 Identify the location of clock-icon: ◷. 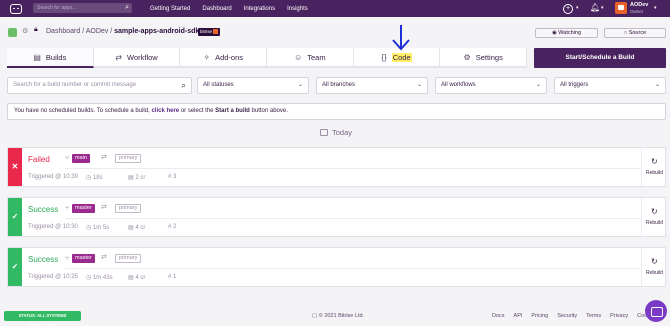
(89, 228).